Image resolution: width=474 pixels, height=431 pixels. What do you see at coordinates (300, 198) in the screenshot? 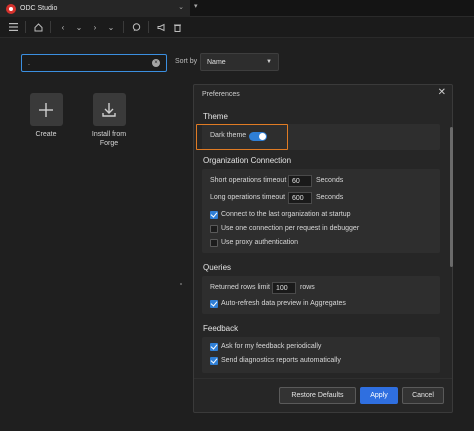
I see `long-timeout-input: 600` at bounding box center [300, 198].